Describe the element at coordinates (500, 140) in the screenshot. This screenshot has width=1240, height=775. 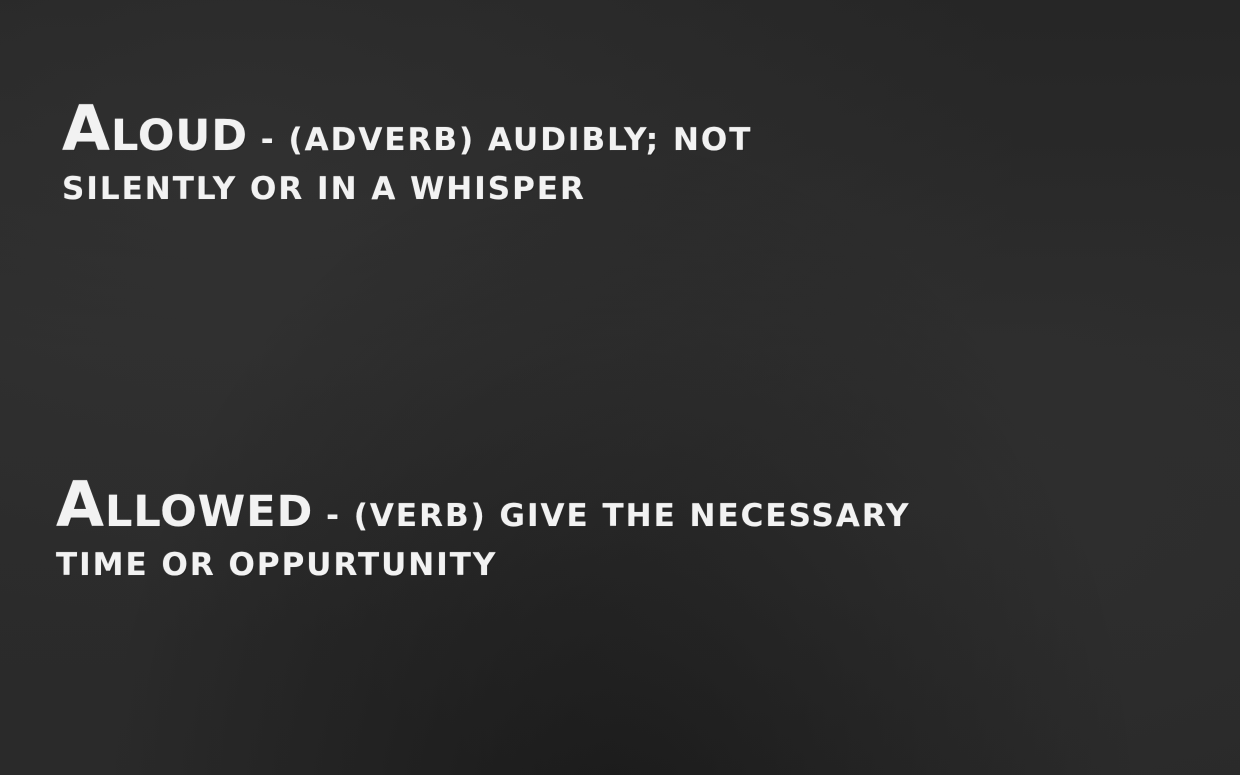
I see `definition-aloud-text-1: - (adverb) audibly; not` at that location.